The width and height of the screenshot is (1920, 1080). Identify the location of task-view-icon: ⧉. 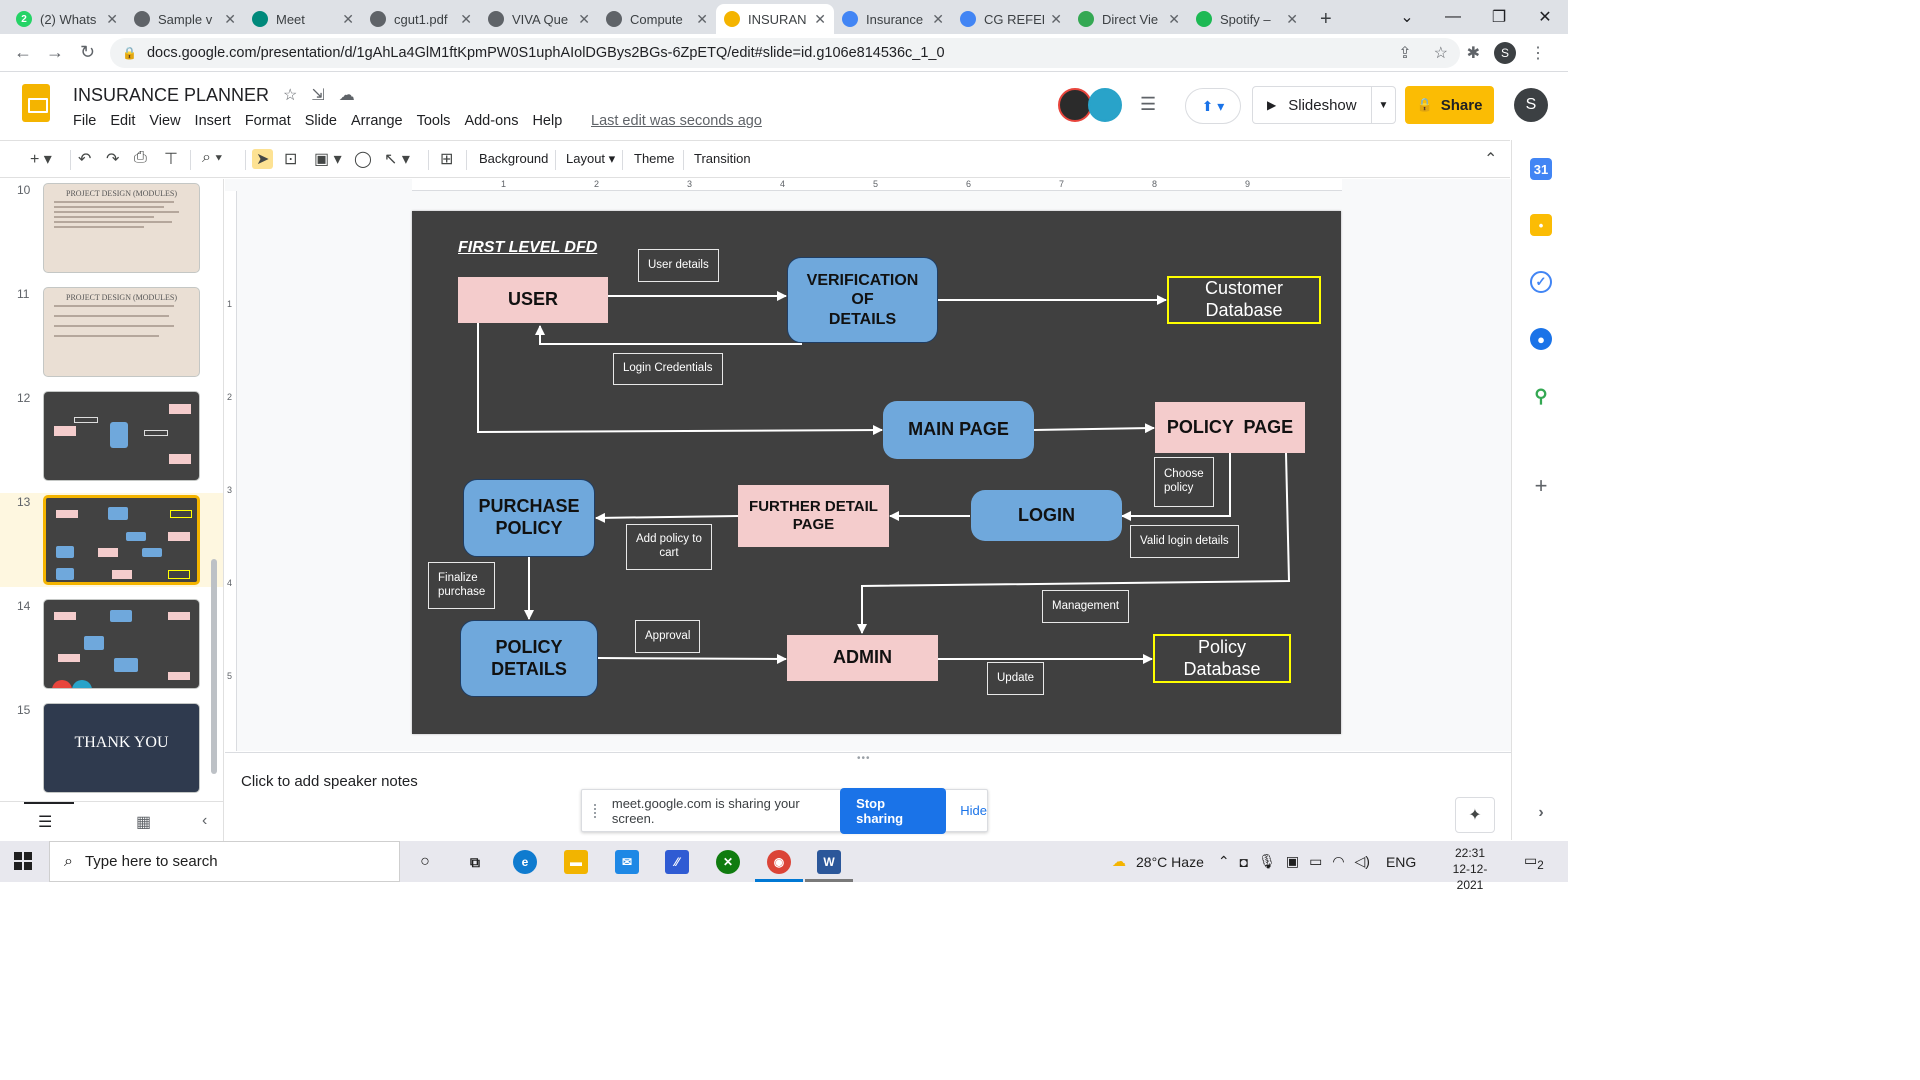
(475, 862).